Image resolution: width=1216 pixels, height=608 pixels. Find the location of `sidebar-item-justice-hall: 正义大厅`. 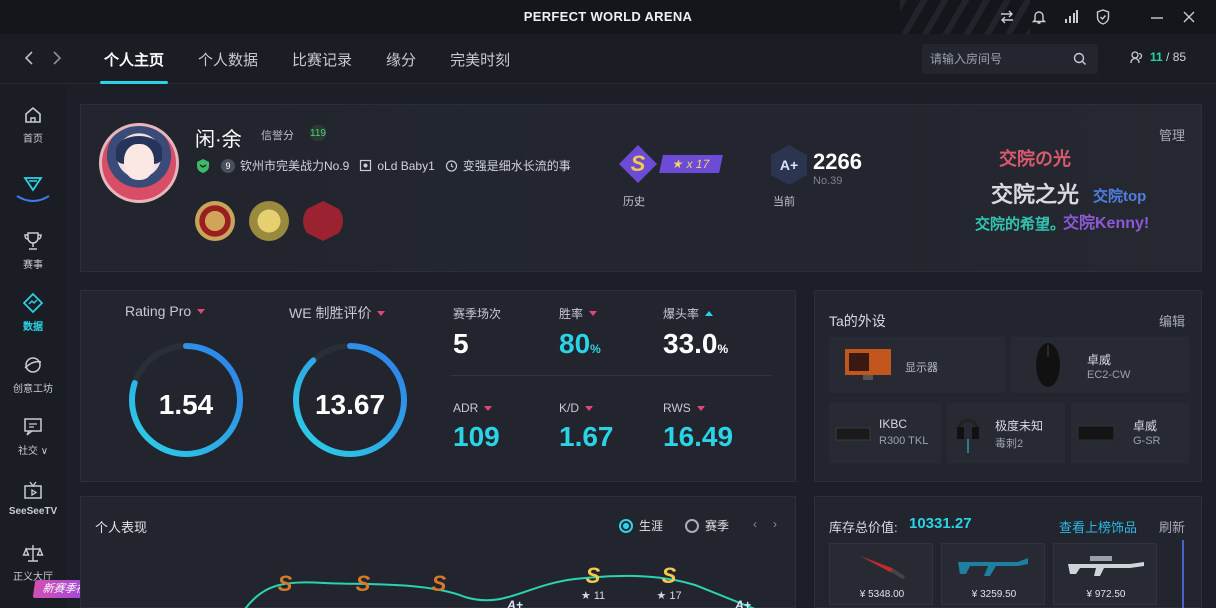

sidebar-item-justice-hall: 正义大厅 is located at coordinates (33, 562).